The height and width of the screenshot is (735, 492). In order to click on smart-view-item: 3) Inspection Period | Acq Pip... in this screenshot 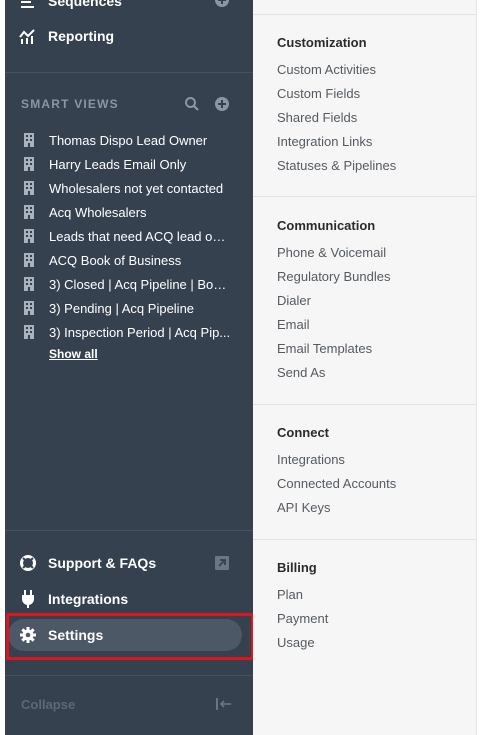, I will do `click(127, 332)`.